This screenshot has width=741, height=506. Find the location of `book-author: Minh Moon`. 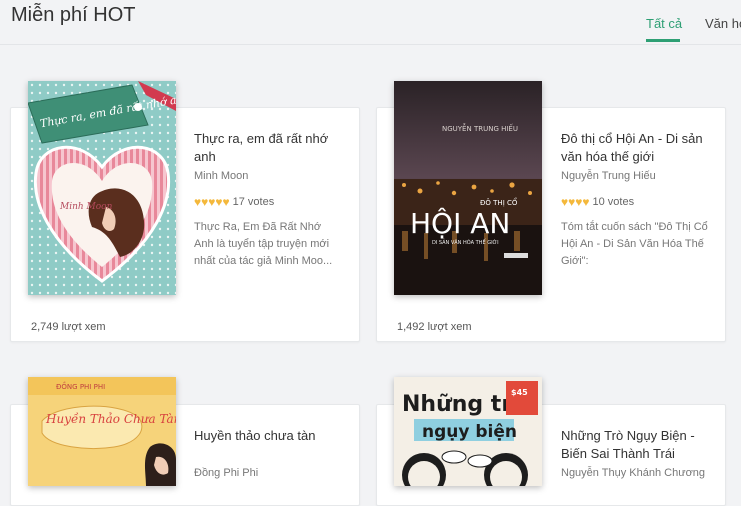

book-author: Minh Moon is located at coordinates (221, 176).